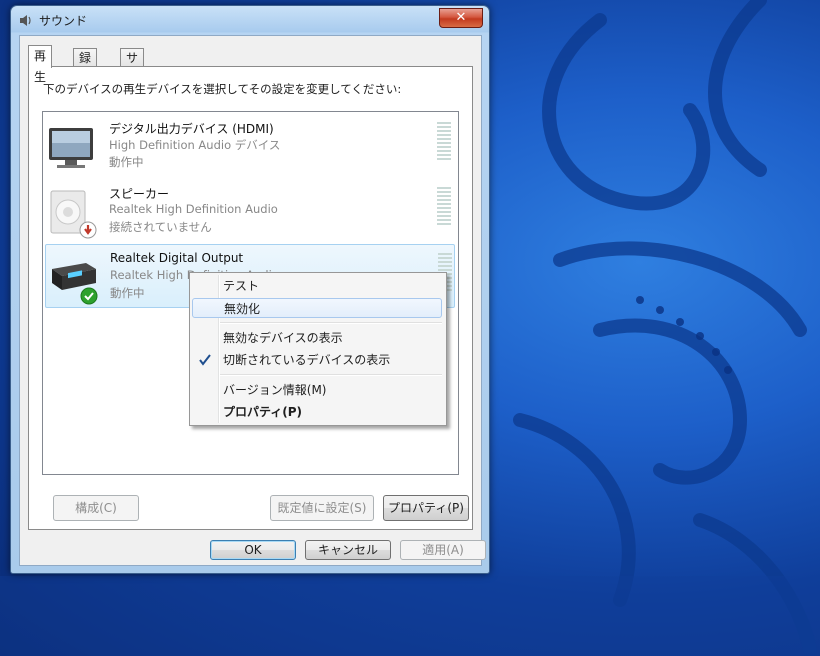  I want to click on unplugged-badge-icon, so click(88, 230).